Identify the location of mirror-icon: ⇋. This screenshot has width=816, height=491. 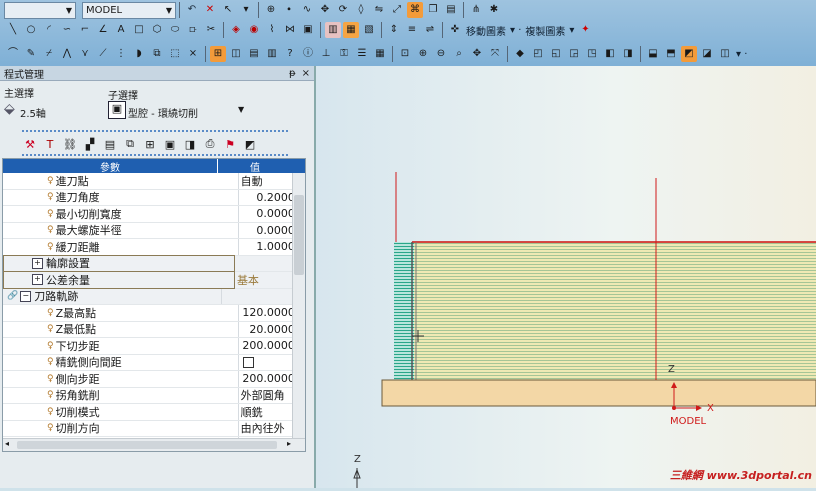
(379, 10).